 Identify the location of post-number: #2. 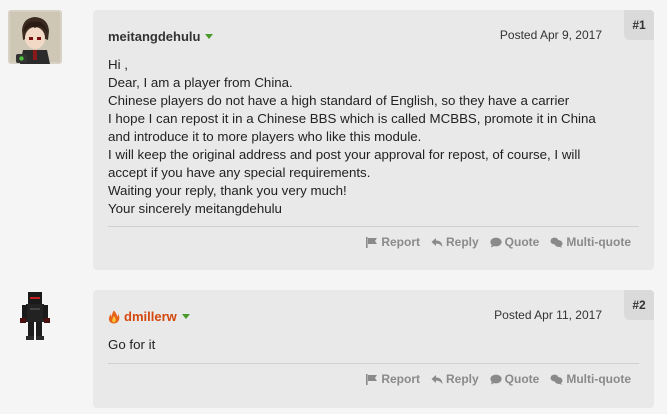
(639, 305).